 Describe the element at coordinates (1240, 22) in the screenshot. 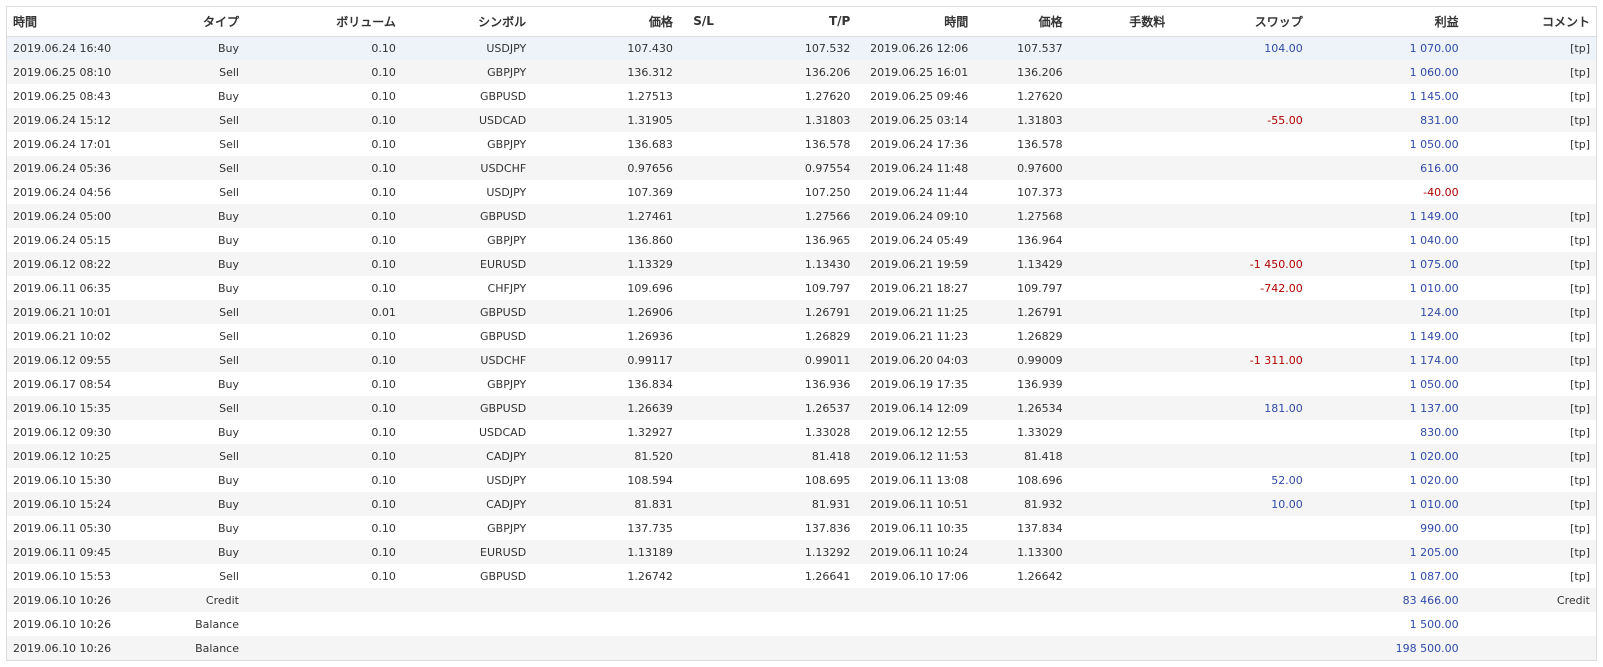

I see `col-swap: スワップ` at that location.